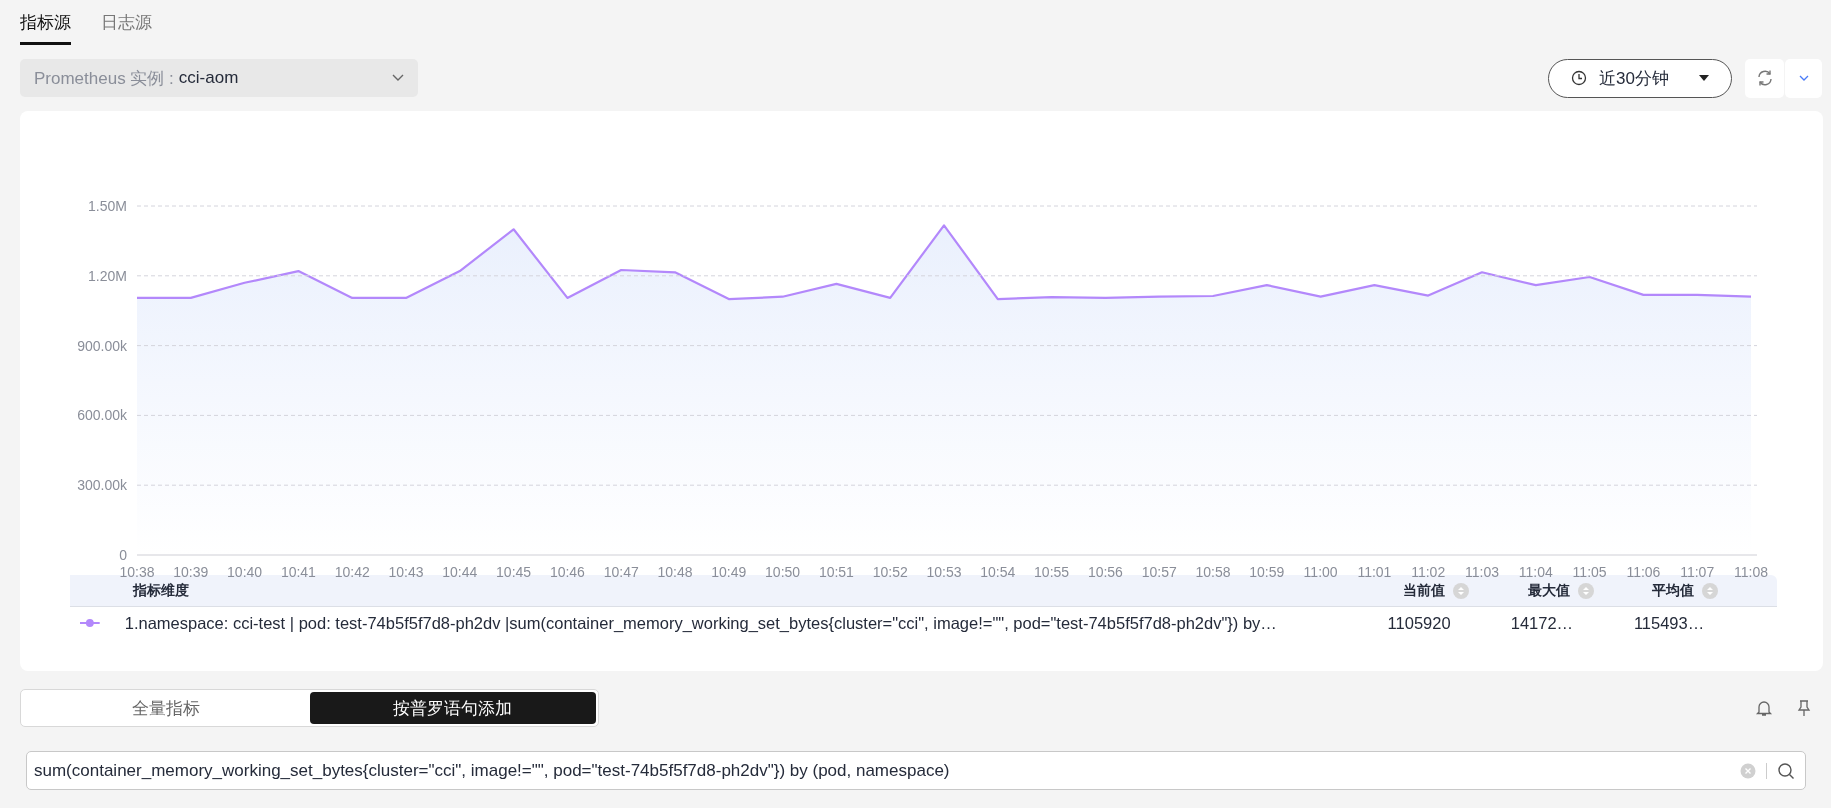  Describe the element at coordinates (102, 415) in the screenshot. I see `y-axis-label: 600.00k` at that location.